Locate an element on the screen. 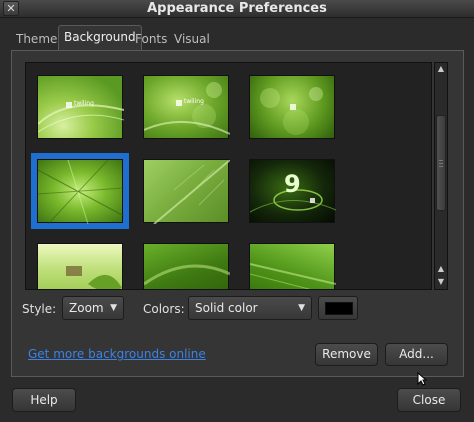 The width and height of the screenshot is (474, 422). wallpaper-thumb-4-selected is located at coordinates (80, 191).